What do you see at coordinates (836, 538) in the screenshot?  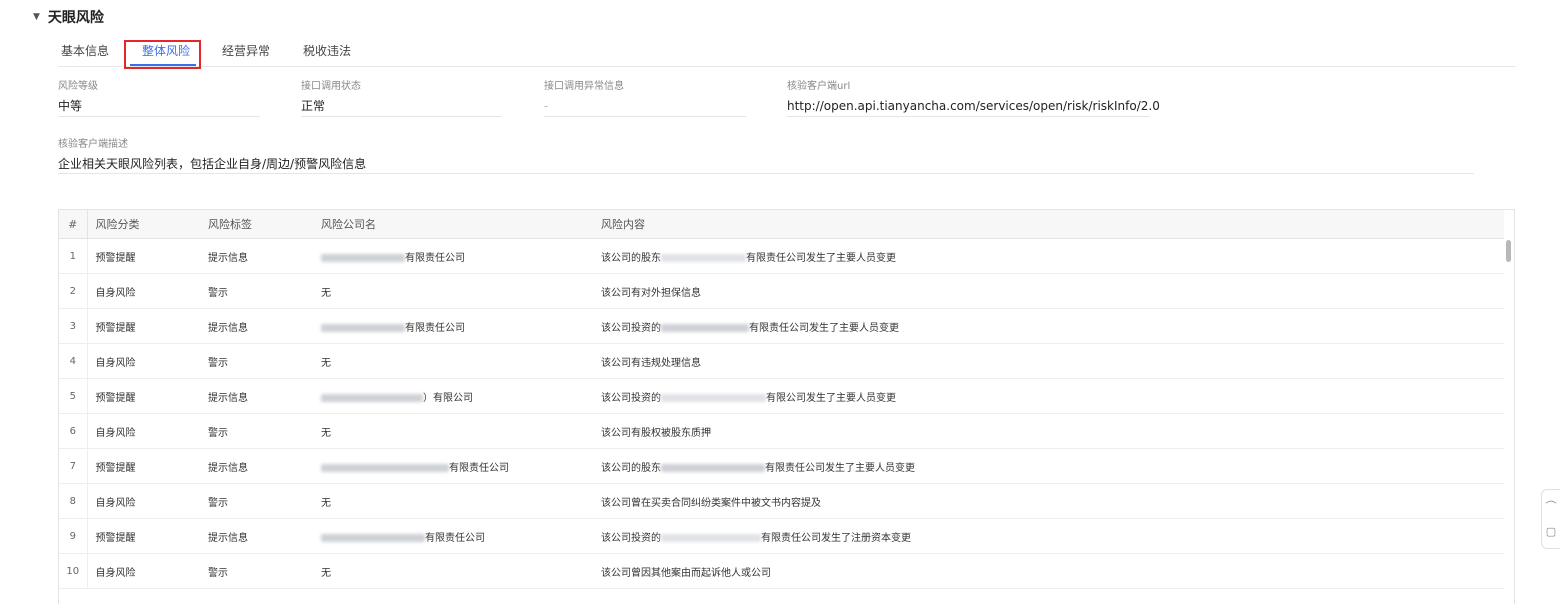 I see `content-suffix: 有限责任公司发生了注册资本变更` at bounding box center [836, 538].